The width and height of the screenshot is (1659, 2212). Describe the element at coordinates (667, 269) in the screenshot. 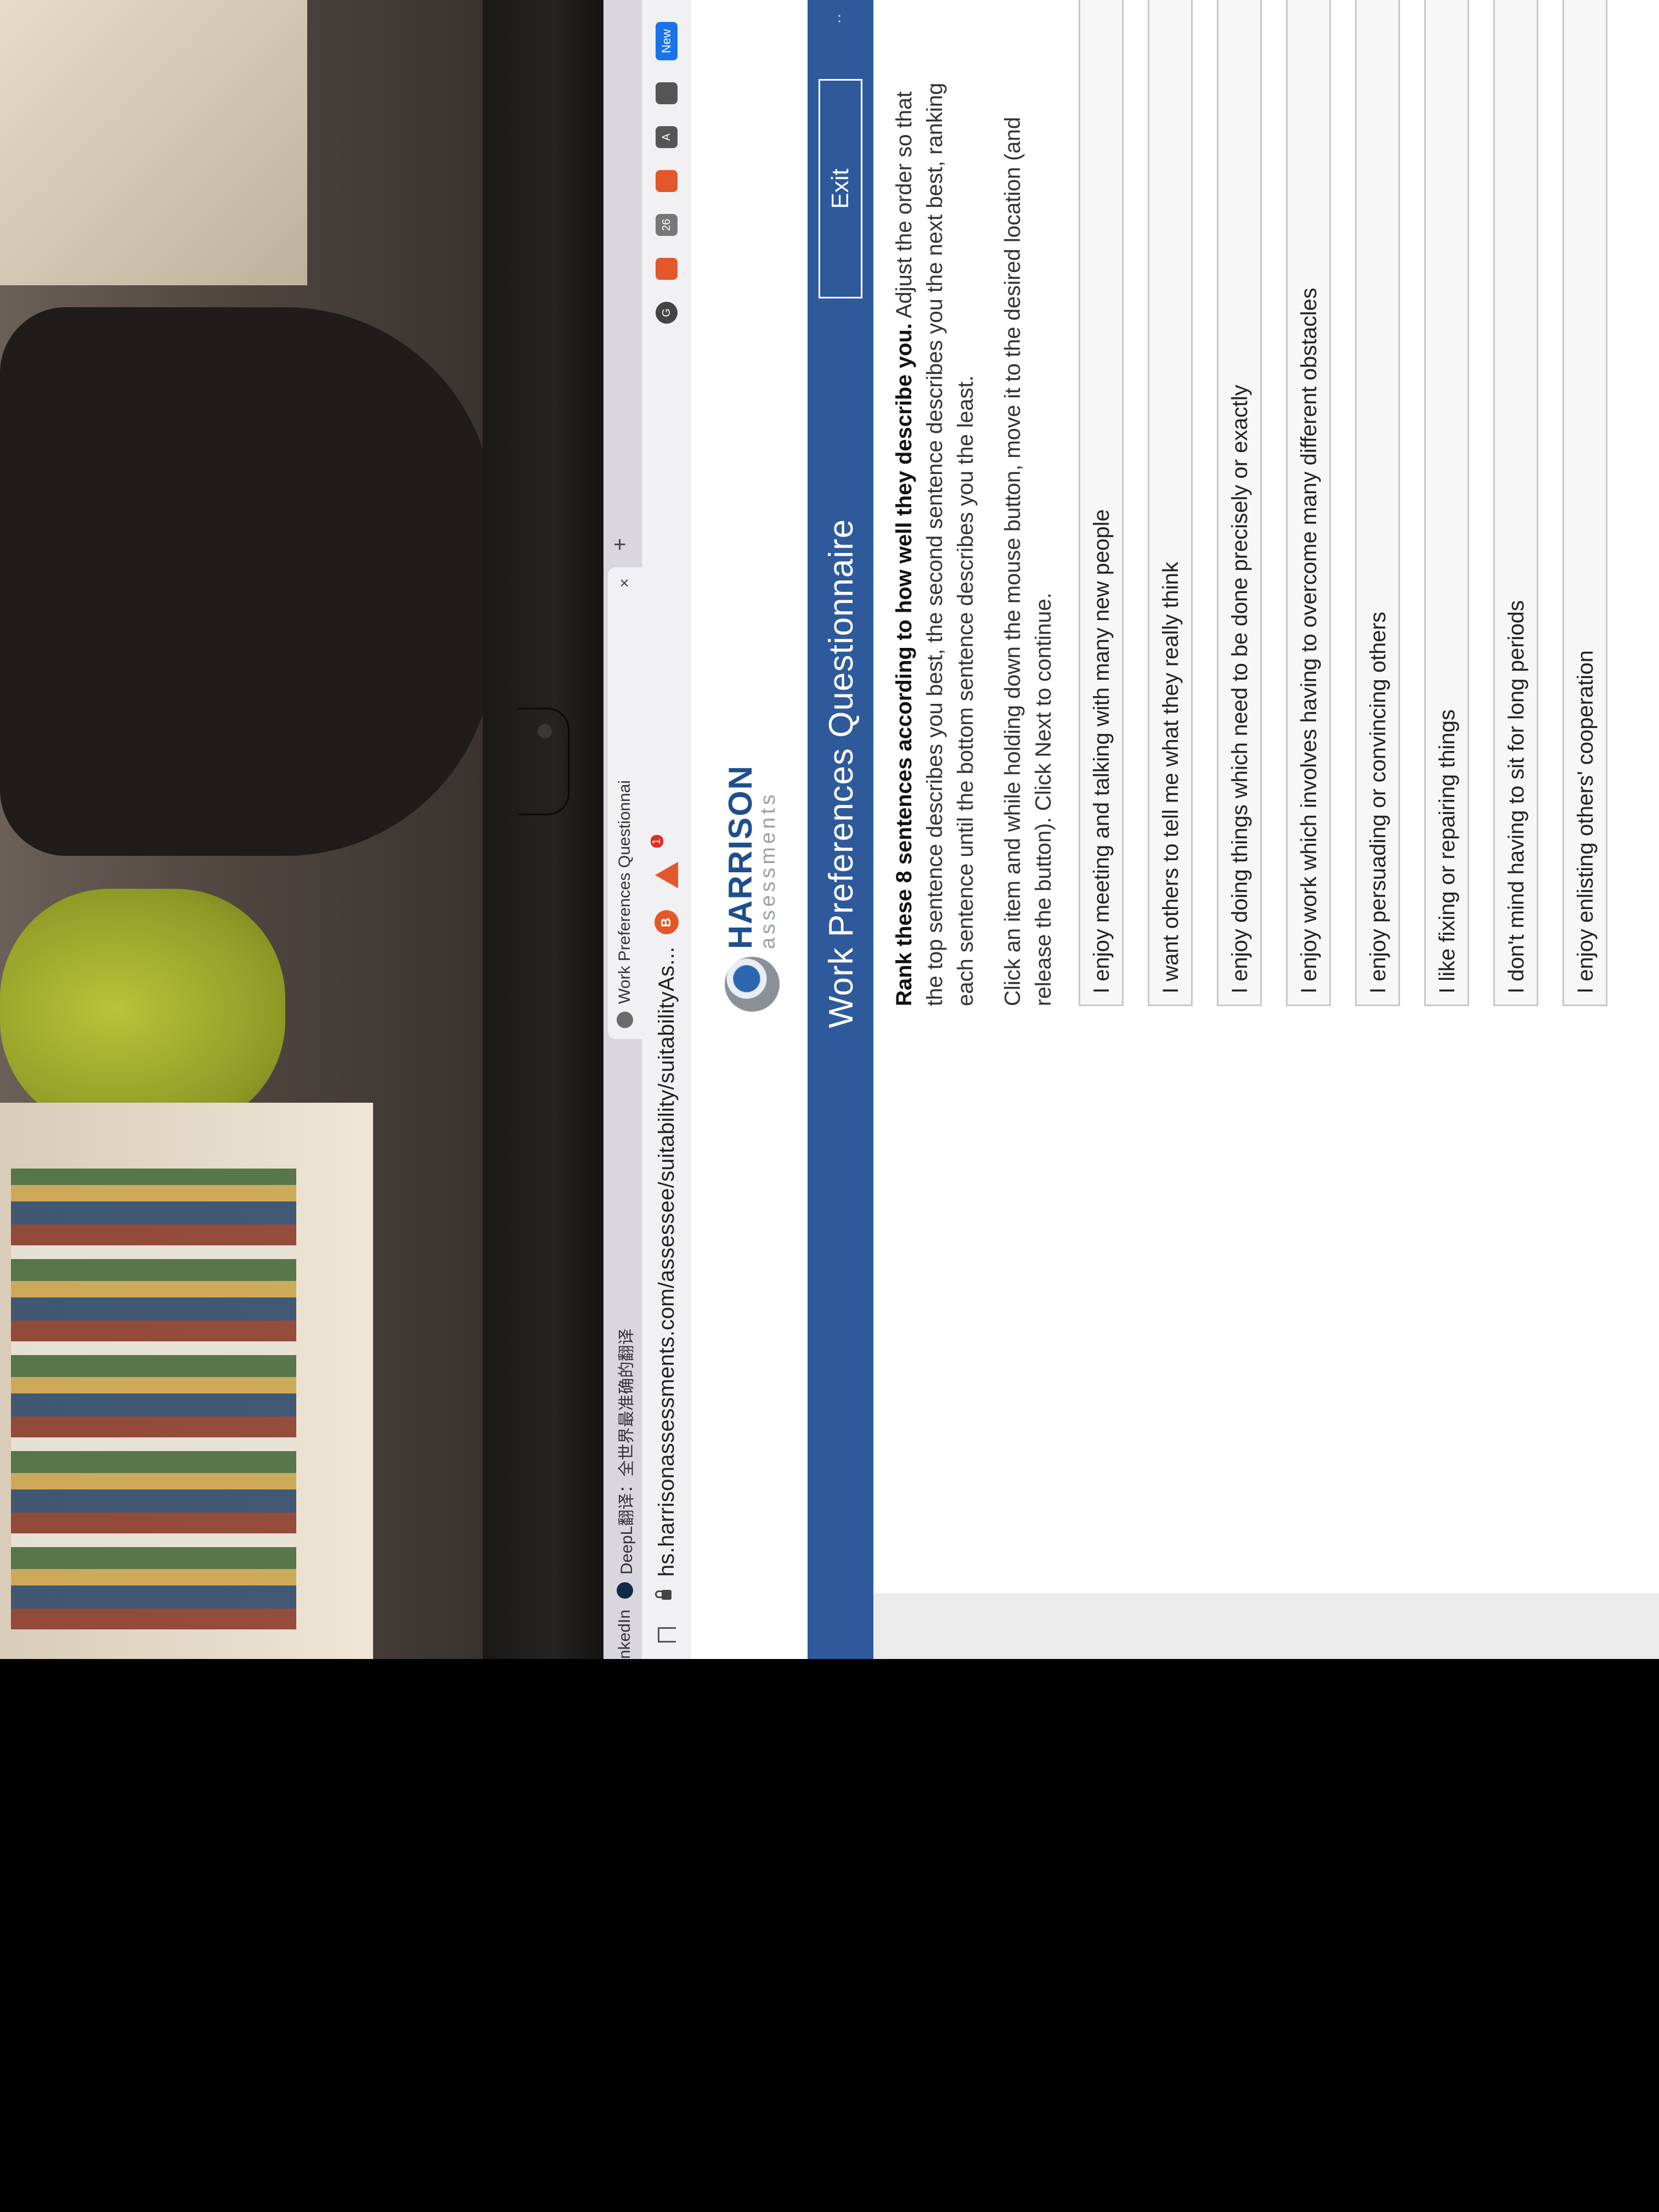

I see `extension-icon` at that location.